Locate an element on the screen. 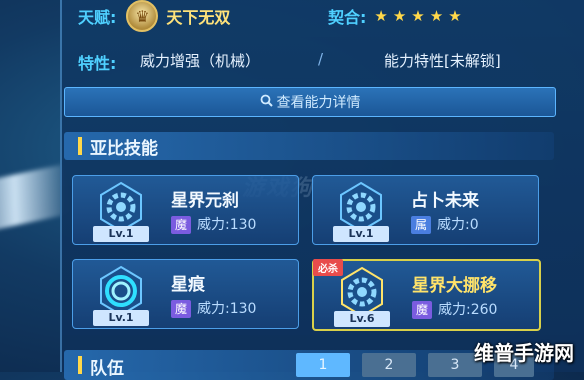 This screenshot has width=584, height=380. fit-label: 契合: is located at coordinates (347, 17).